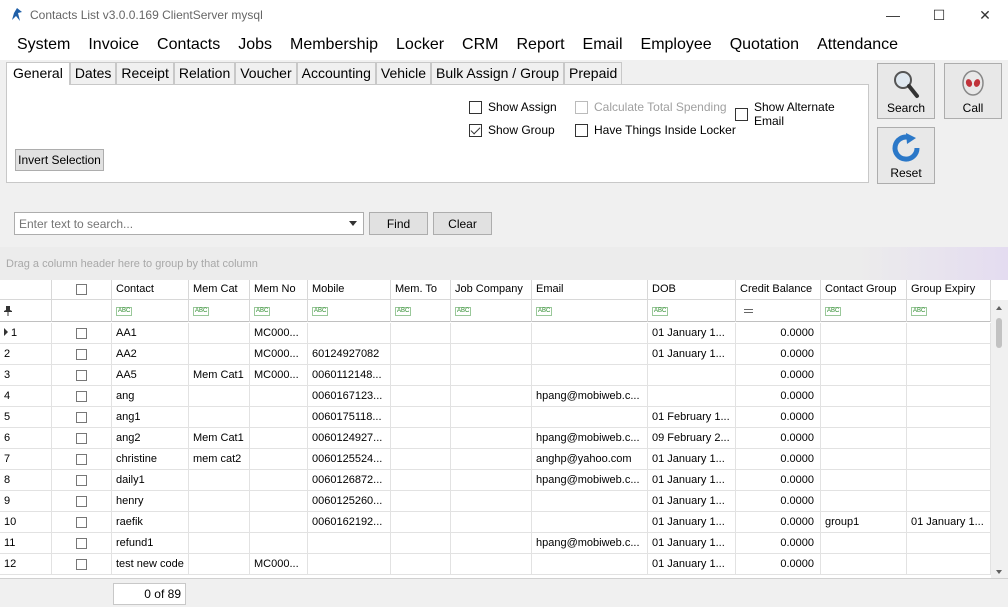  I want to click on filter-pin-icon, so click(26, 311).